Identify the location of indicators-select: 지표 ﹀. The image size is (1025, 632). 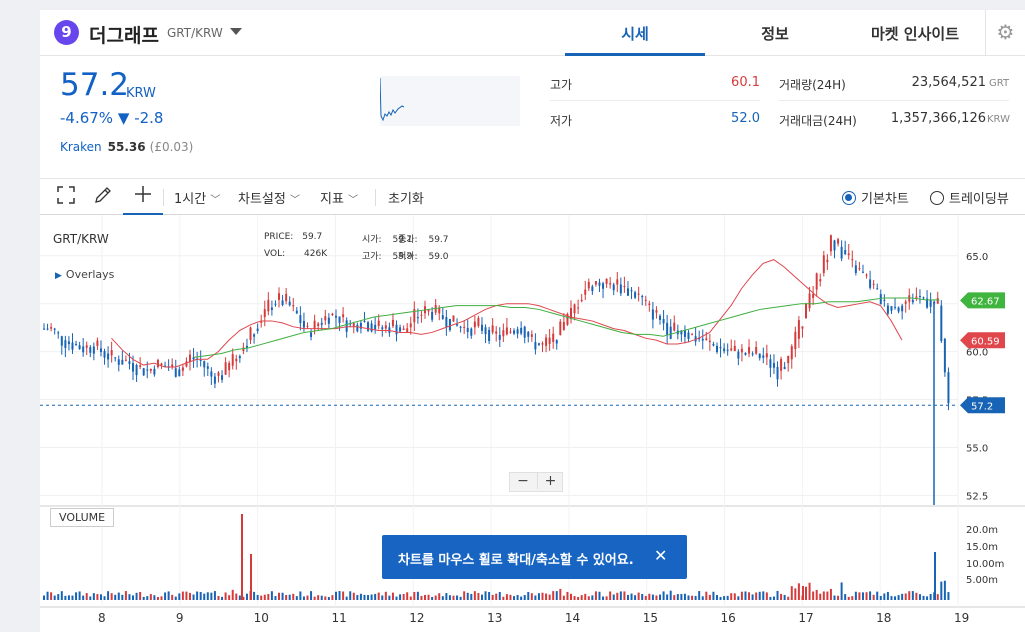
(339, 197).